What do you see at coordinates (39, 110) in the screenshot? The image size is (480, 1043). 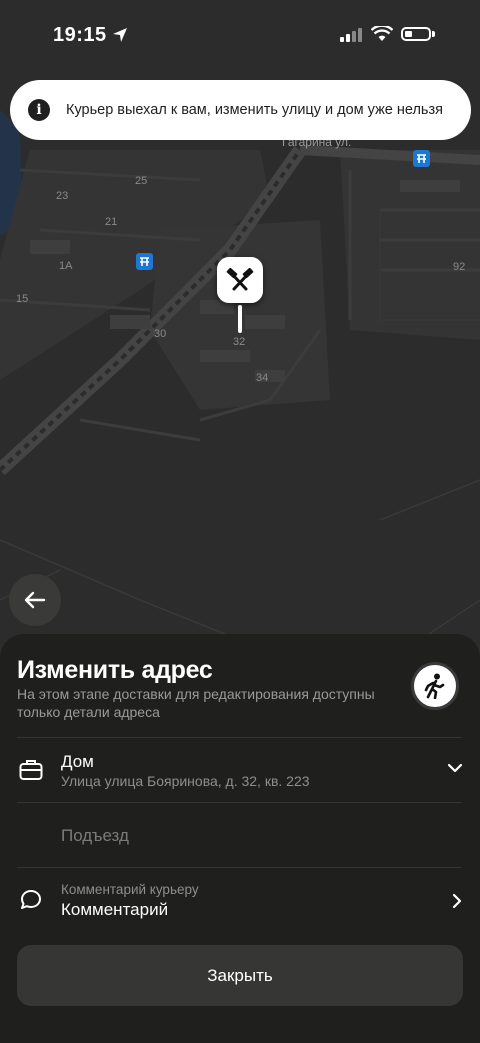 I see `info-icon: i` at bounding box center [39, 110].